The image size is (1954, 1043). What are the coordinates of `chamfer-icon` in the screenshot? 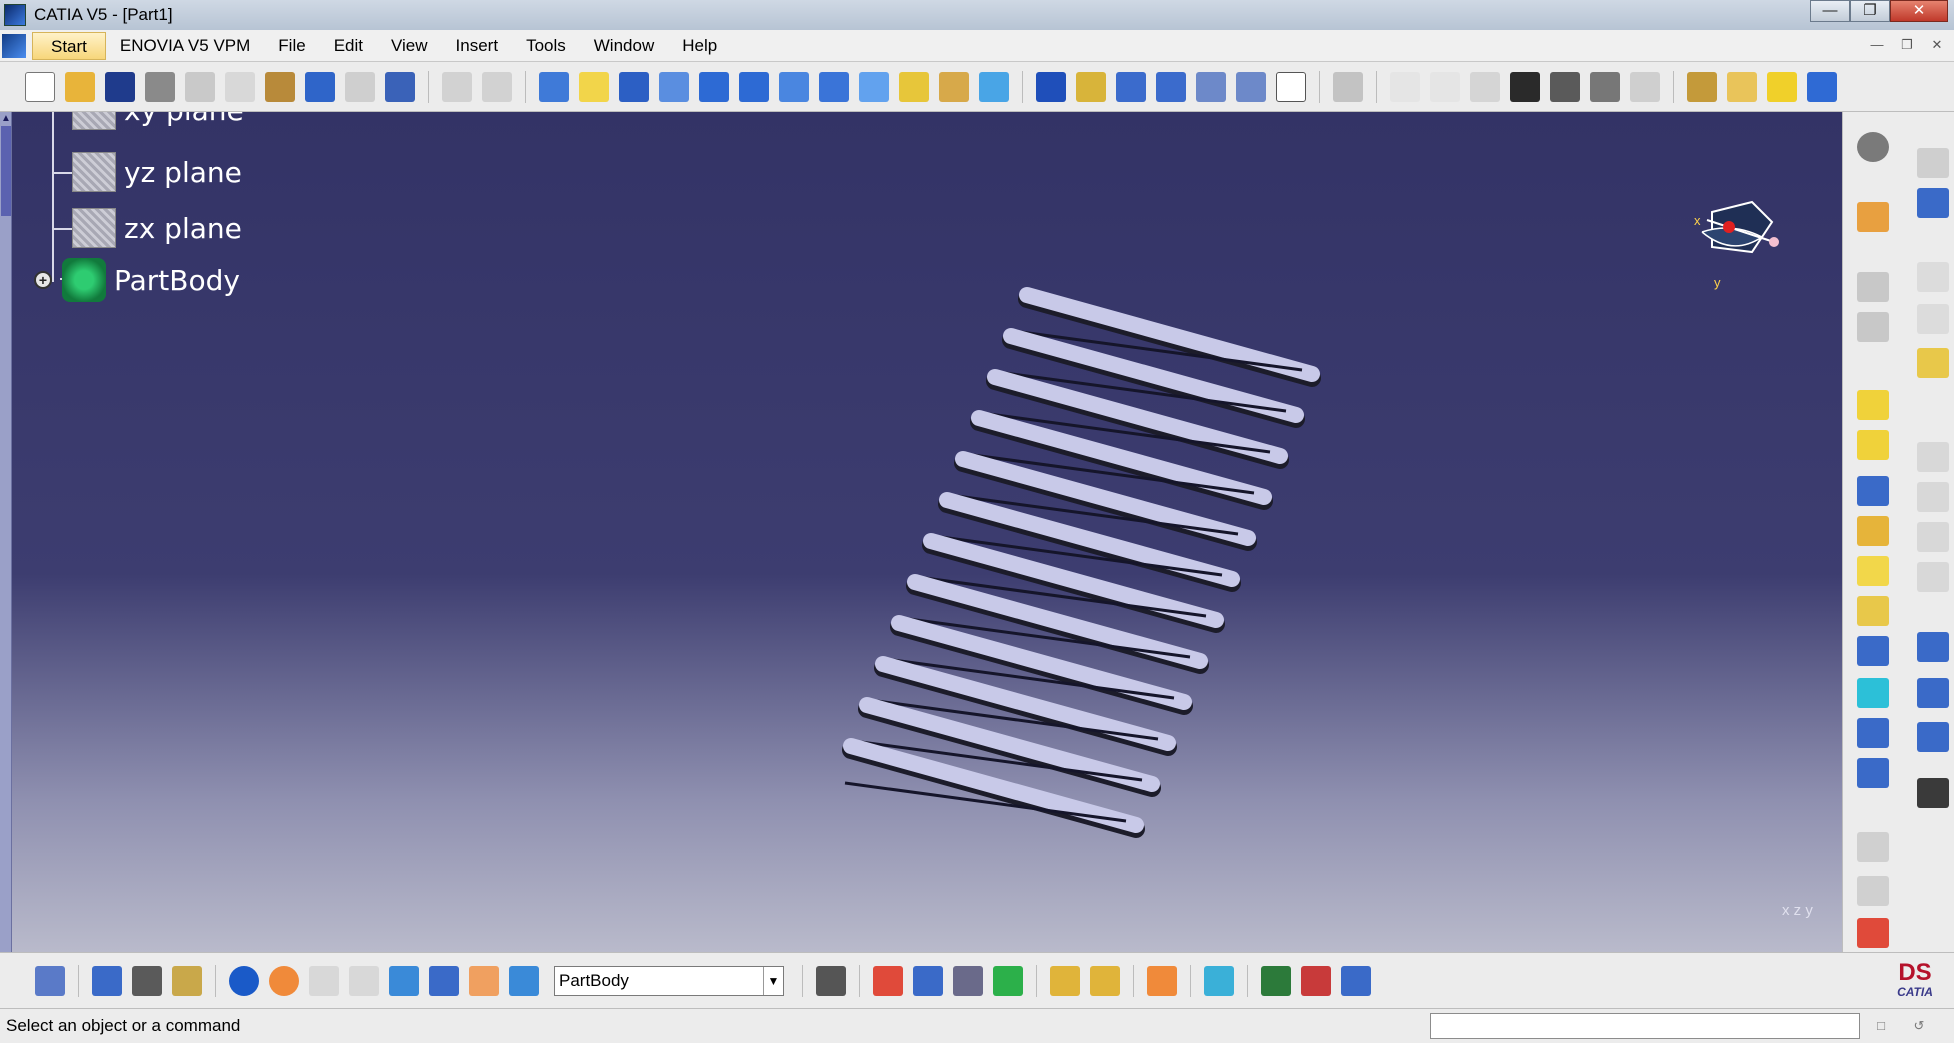 It's located at (1933, 497).